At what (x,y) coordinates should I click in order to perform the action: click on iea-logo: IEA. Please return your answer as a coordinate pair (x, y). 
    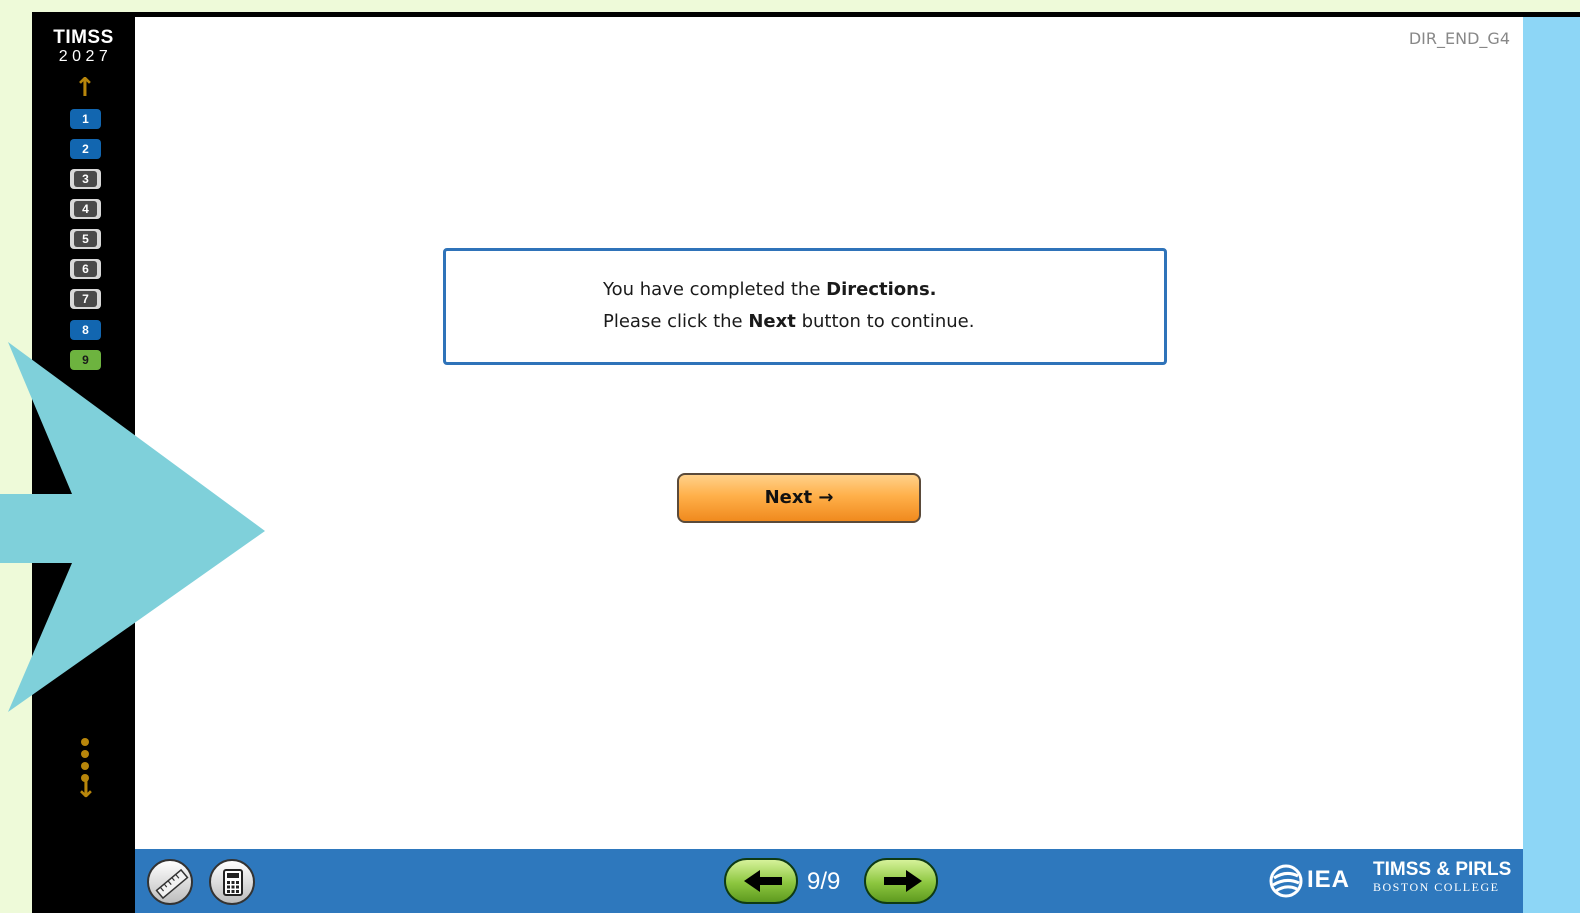
    Looking at the image, I should click on (1319, 881).